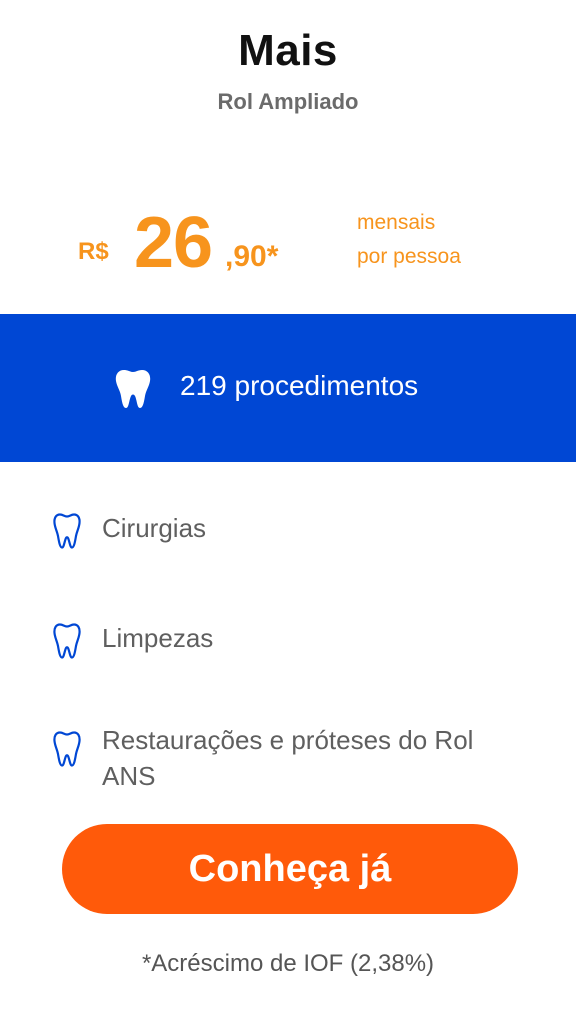  What do you see at coordinates (288, 963) in the screenshot?
I see `iof-footnote: *Acréscimo de IOF (2,38%)` at bounding box center [288, 963].